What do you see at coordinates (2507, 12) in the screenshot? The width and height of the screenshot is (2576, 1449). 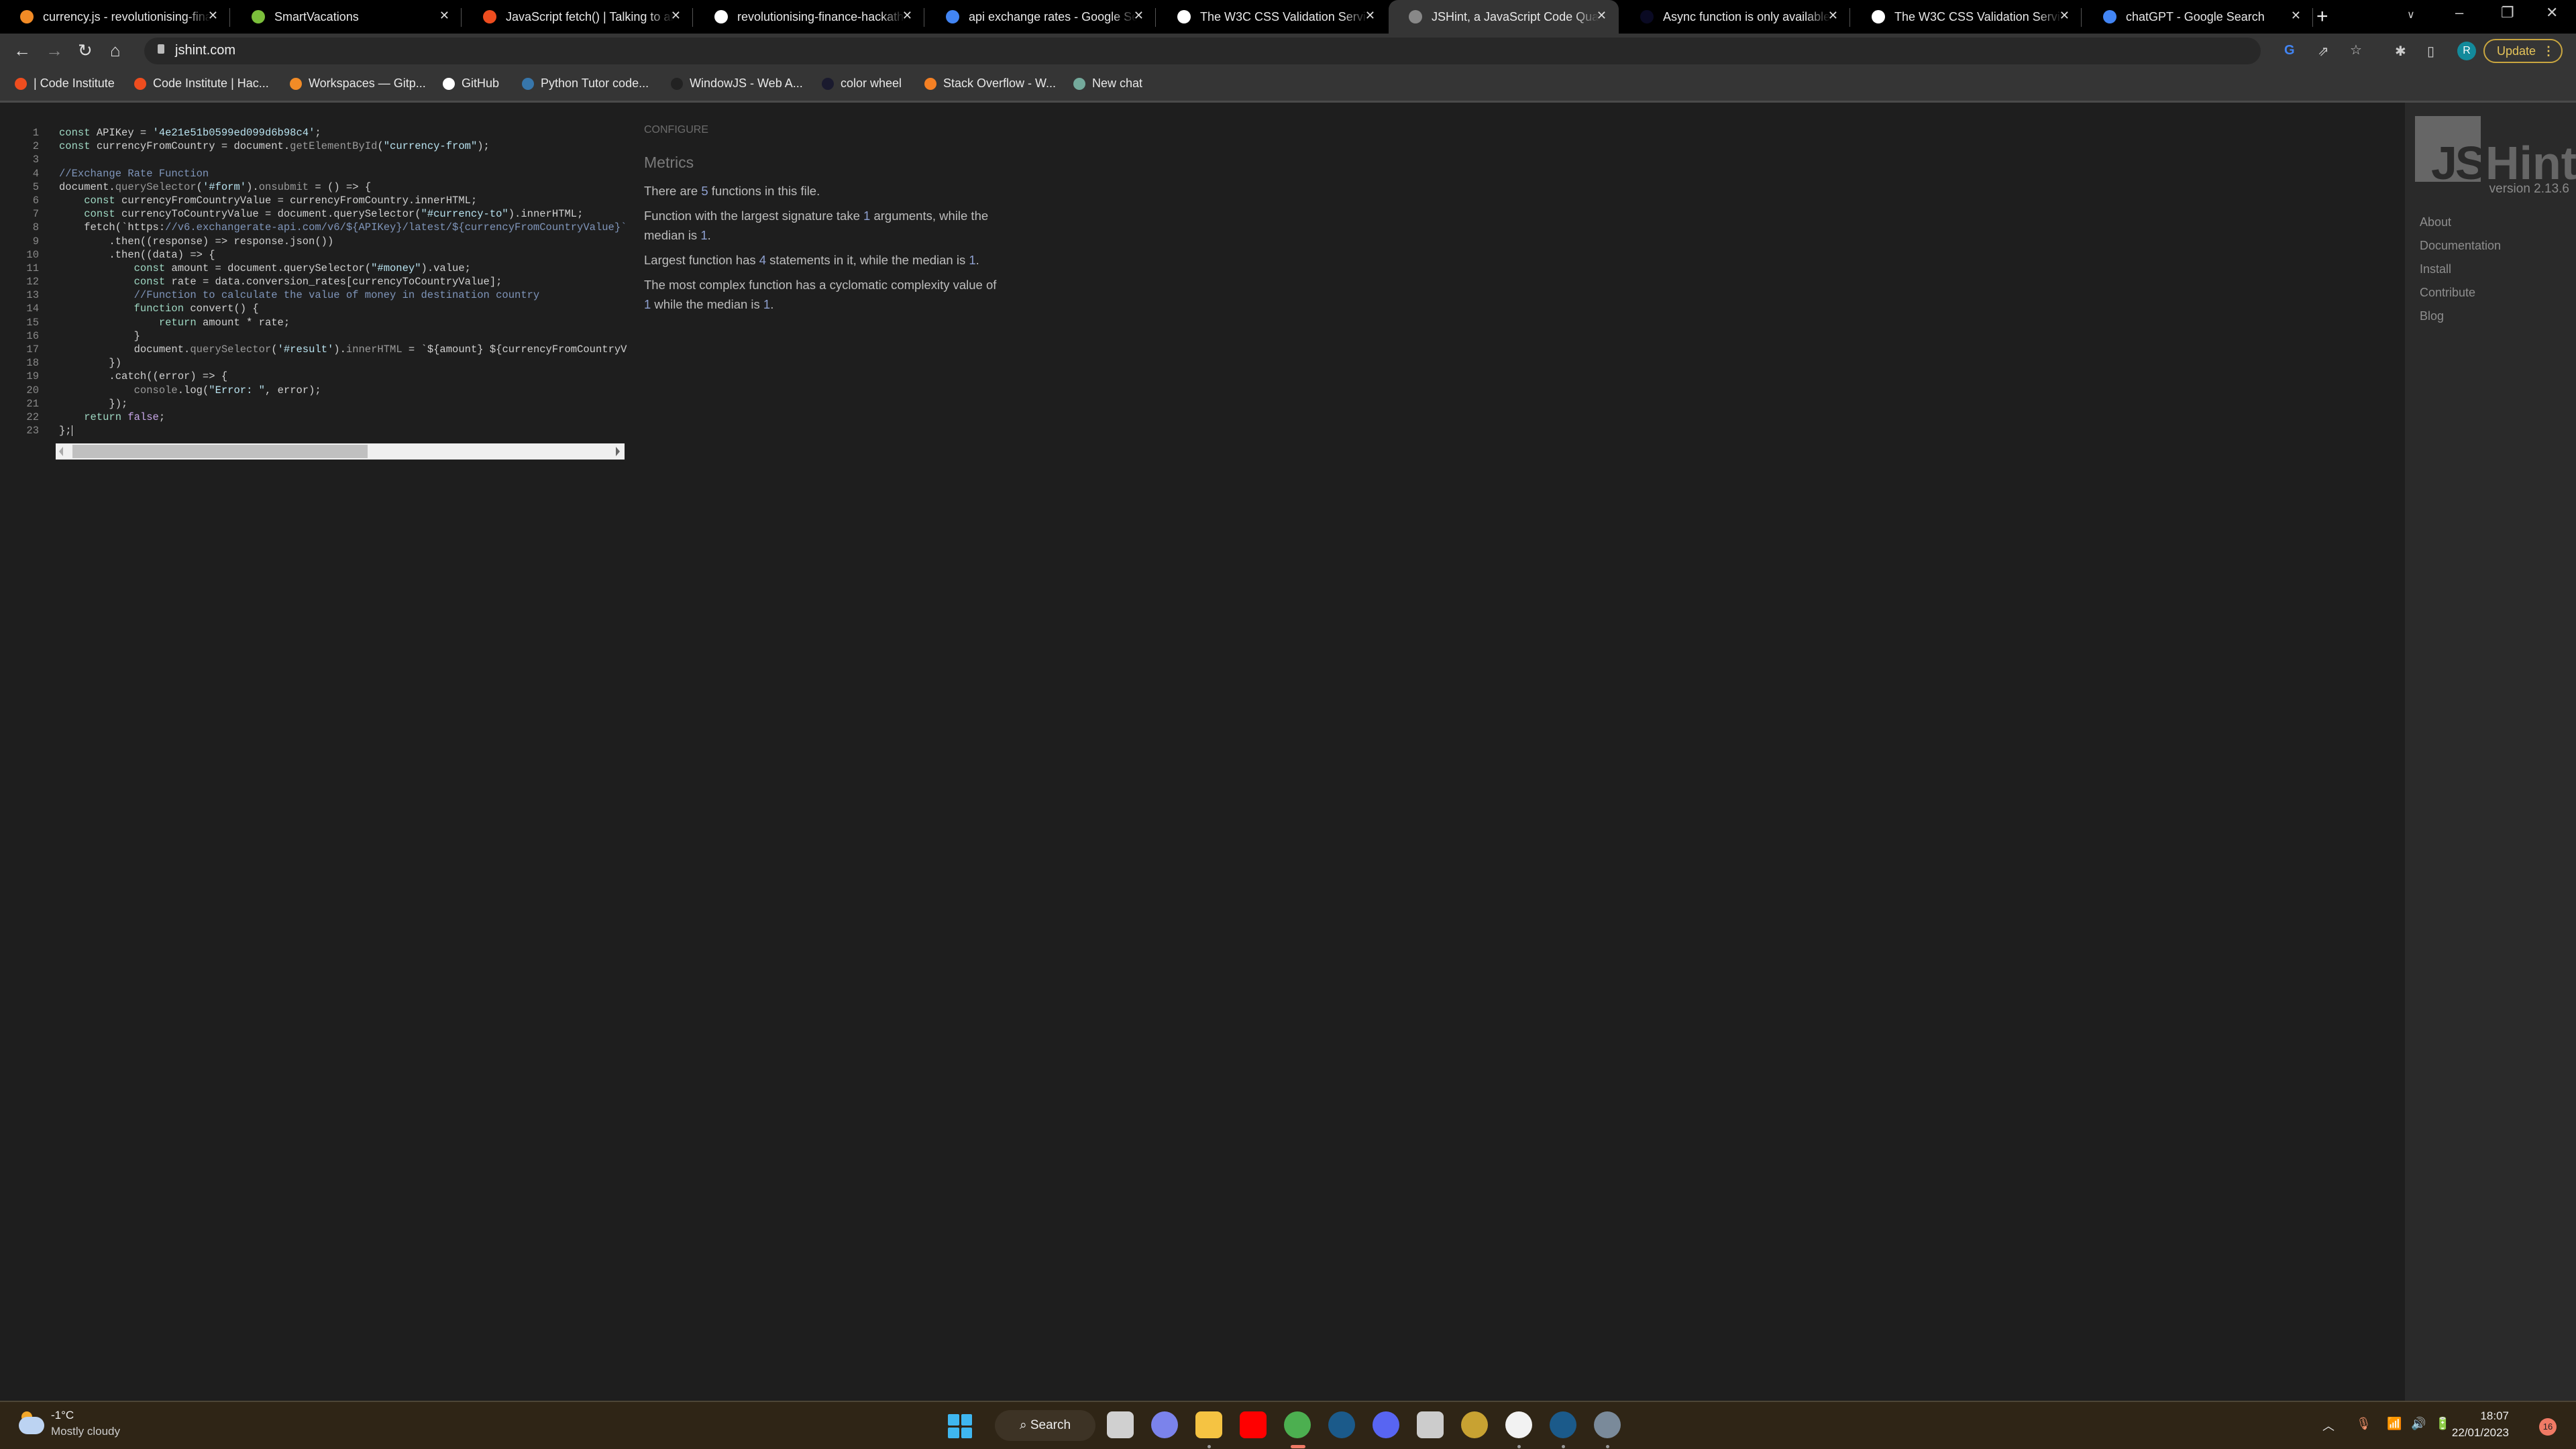 I see `restore-button: ❐` at bounding box center [2507, 12].